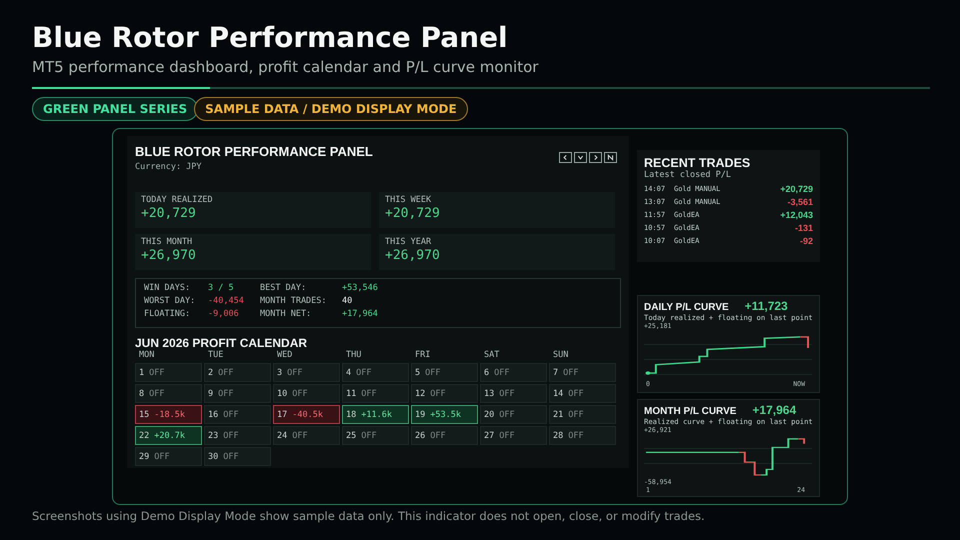 Image resolution: width=960 pixels, height=540 pixels. I want to click on trade-pl: +12,043, so click(796, 215).